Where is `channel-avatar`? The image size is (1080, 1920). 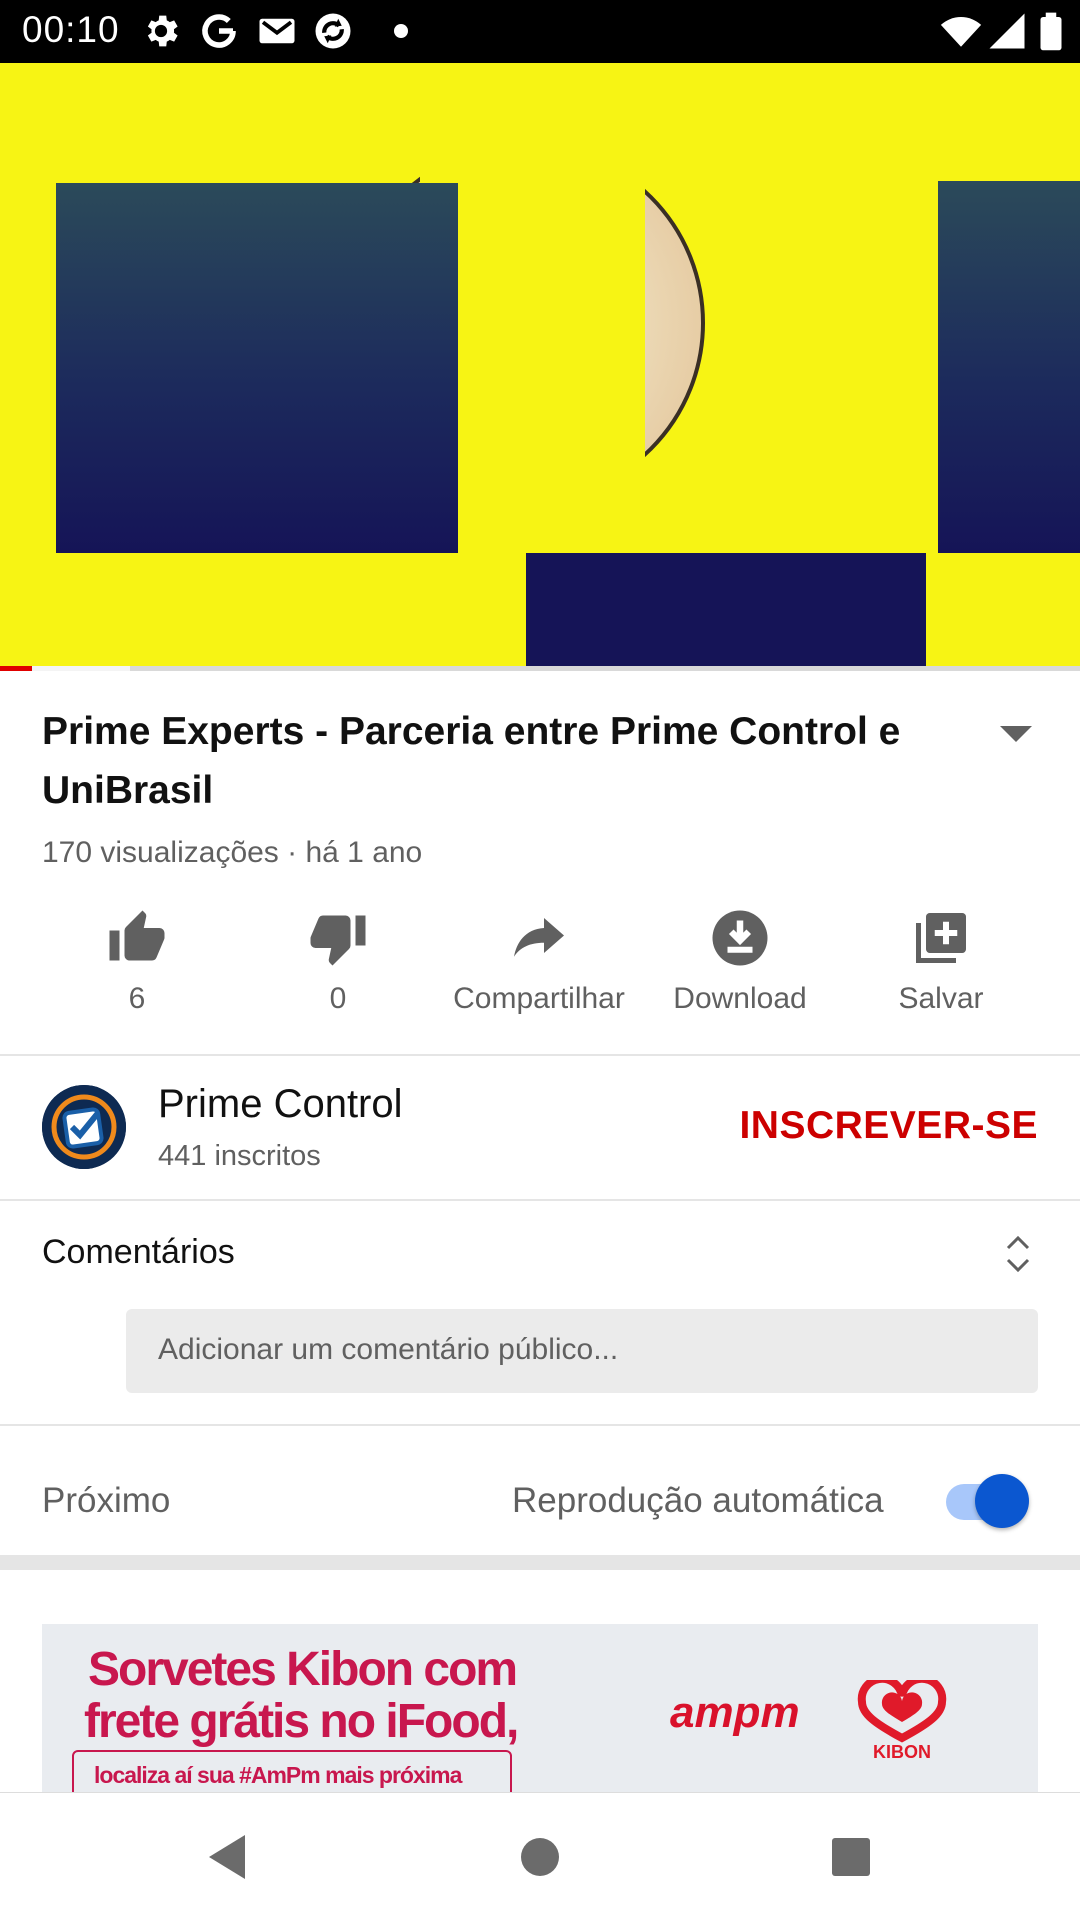
channel-avatar is located at coordinates (84, 1127).